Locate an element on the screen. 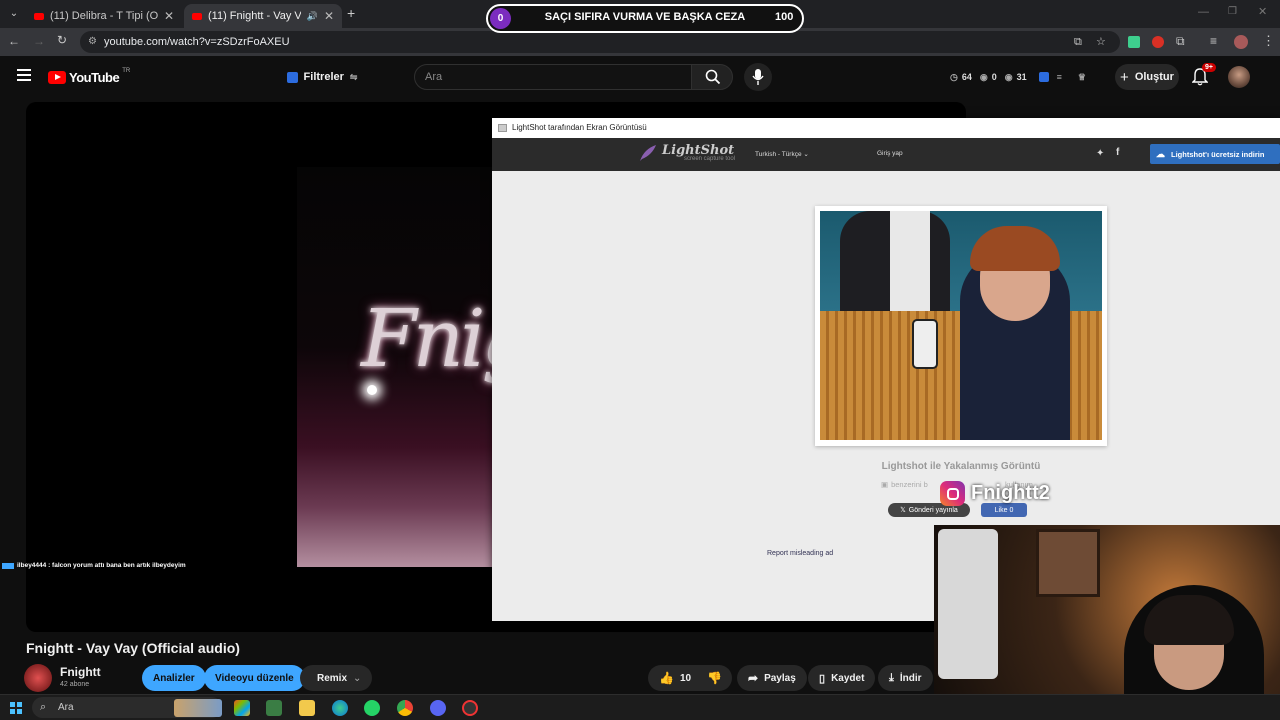 The image size is (1280, 720). save-button: ▯ Kaydet is located at coordinates (842, 678).